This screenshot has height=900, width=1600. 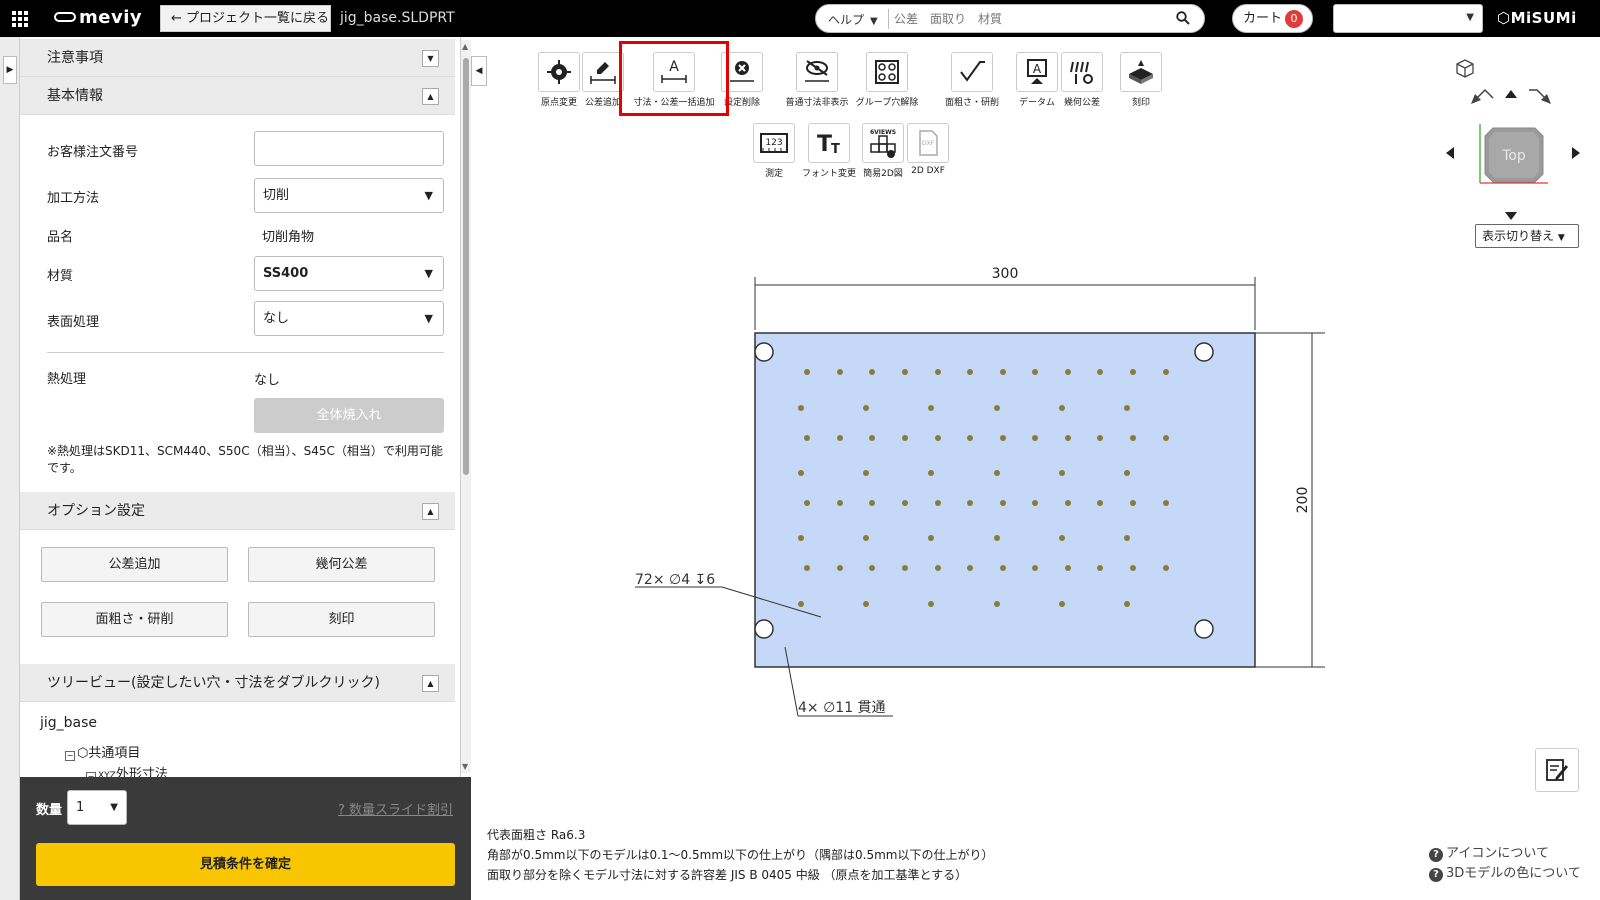 What do you see at coordinates (1450, 153) in the screenshot?
I see `arrow-left-icon` at bounding box center [1450, 153].